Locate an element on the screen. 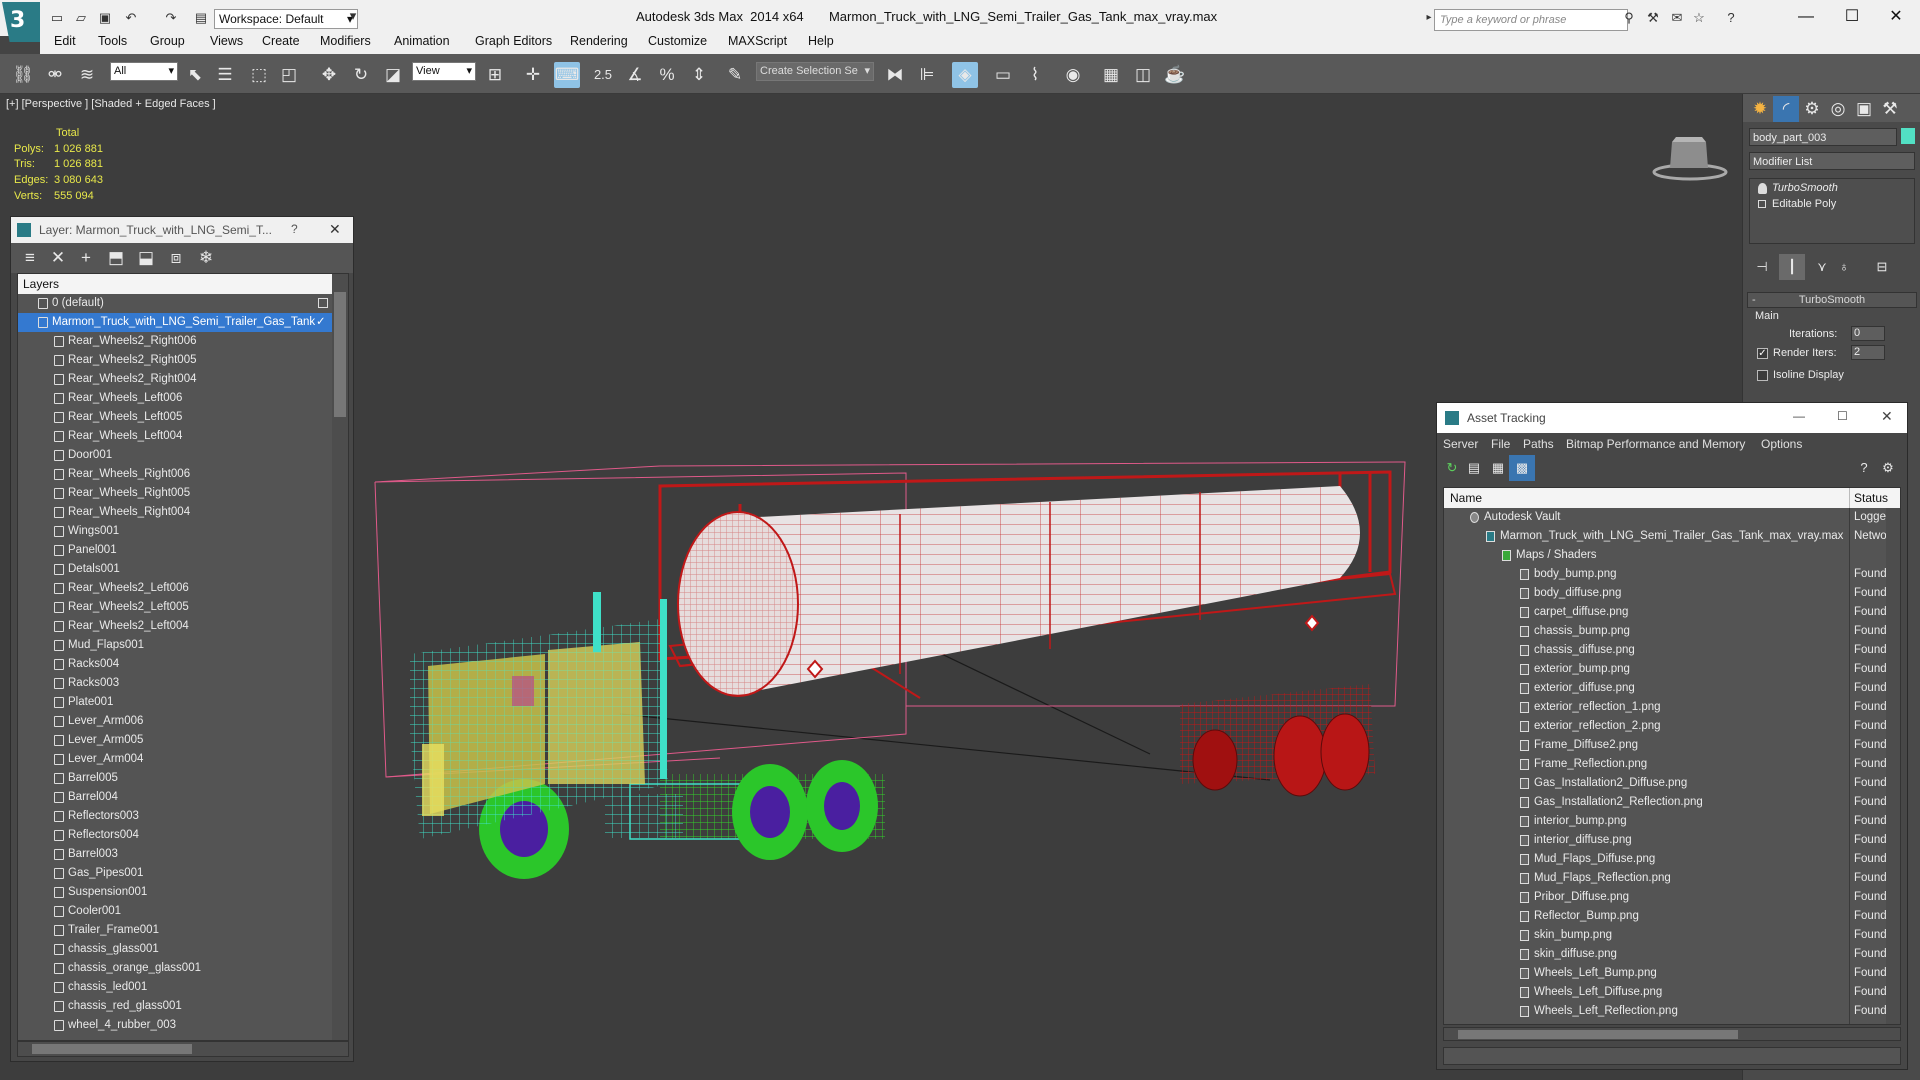 Image resolution: width=1920 pixels, height=1080 pixels. configure-sets-icon: ⊟ is located at coordinates (1882, 267).